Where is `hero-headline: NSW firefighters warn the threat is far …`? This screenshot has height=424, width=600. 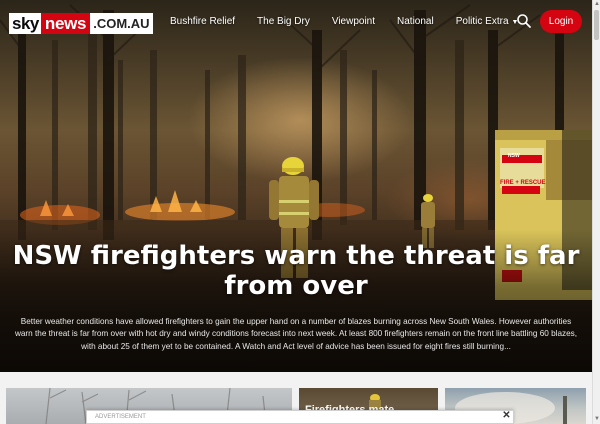 hero-headline: NSW firefighters warn the threat is far … is located at coordinates (296, 271).